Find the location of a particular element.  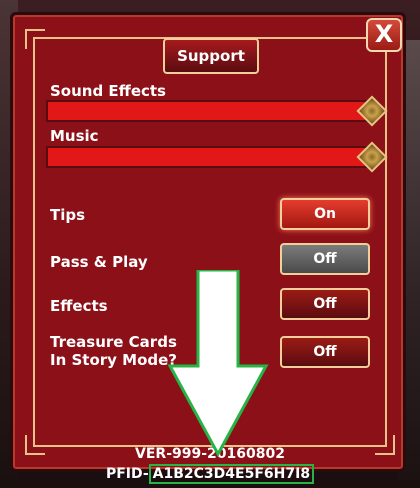

treasure-cards-label-line2: In Story Mode? is located at coordinates (114, 360).